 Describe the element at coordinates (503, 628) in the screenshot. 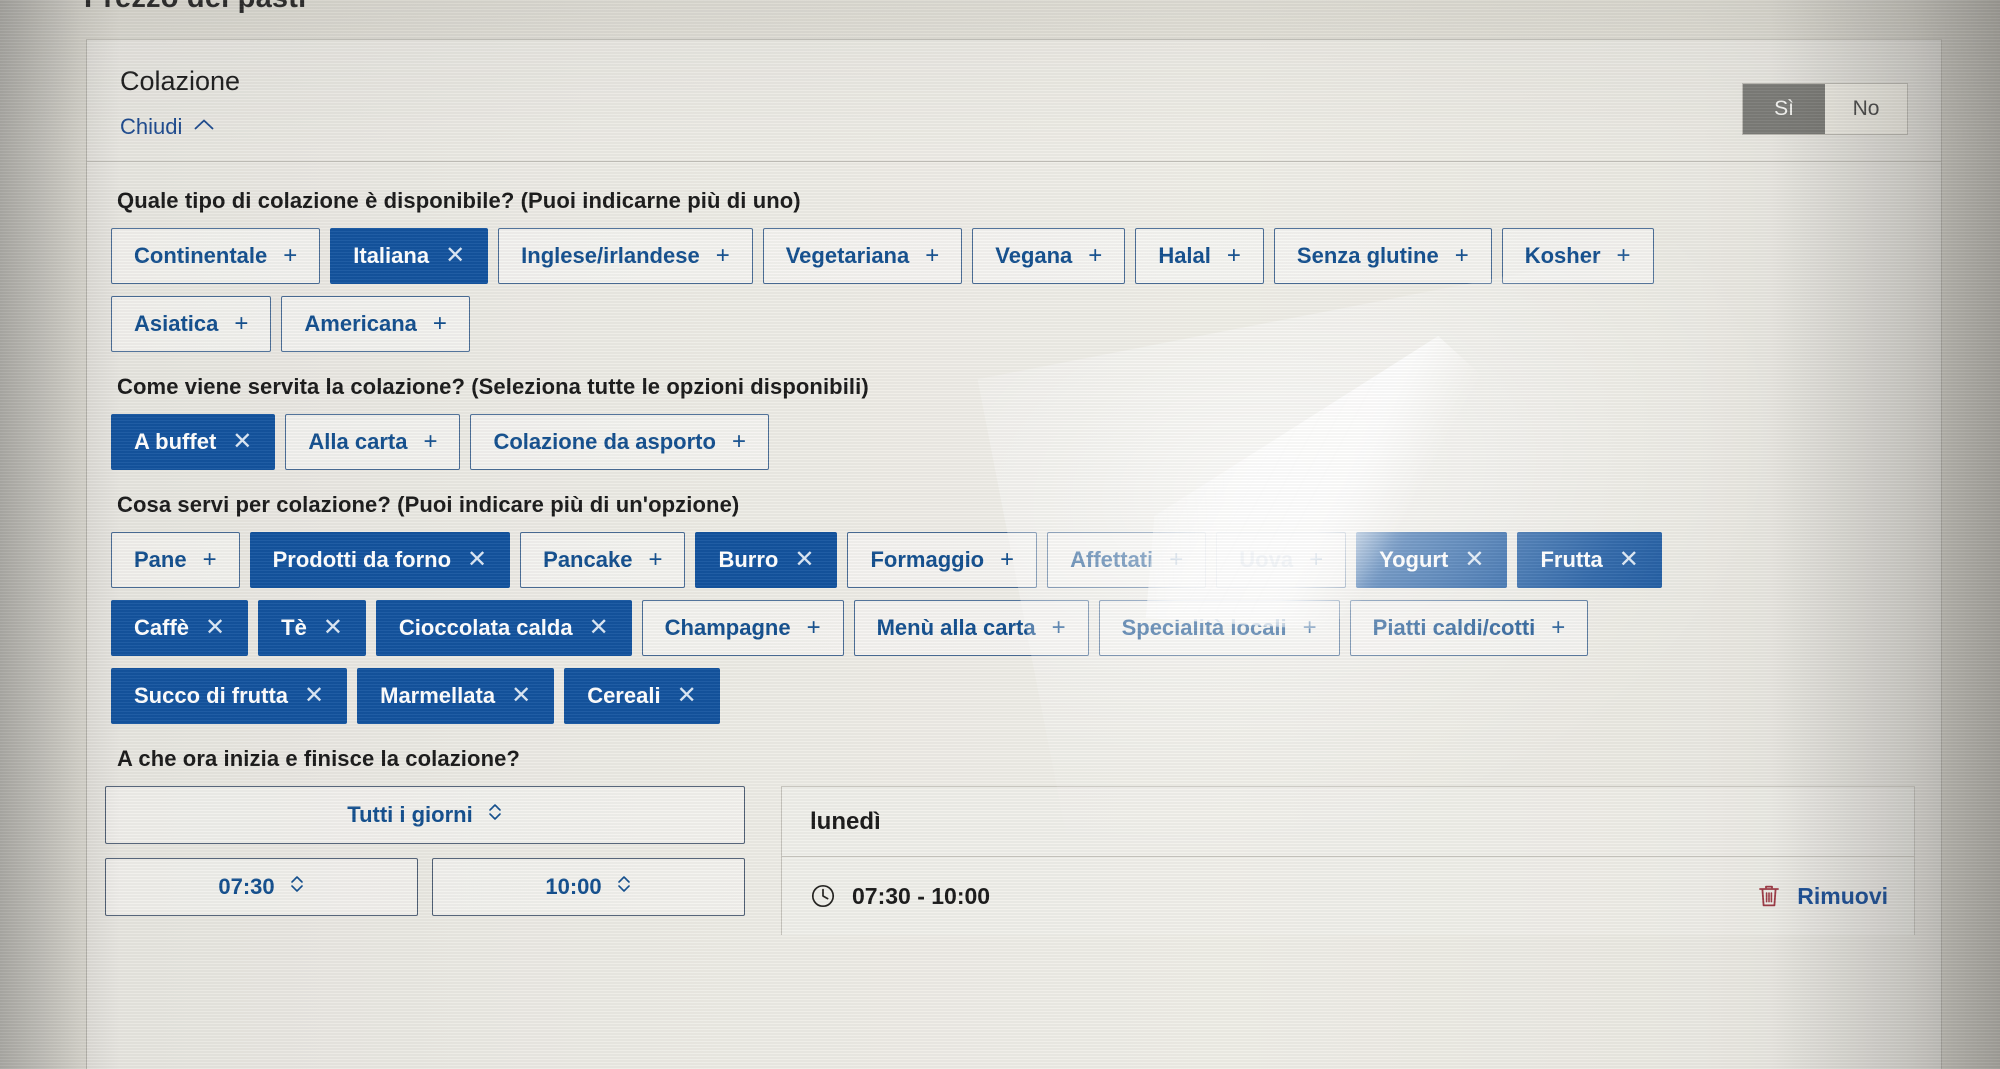

I see `chip-cioccolata-calda: Cioccolata calda ✕` at that location.